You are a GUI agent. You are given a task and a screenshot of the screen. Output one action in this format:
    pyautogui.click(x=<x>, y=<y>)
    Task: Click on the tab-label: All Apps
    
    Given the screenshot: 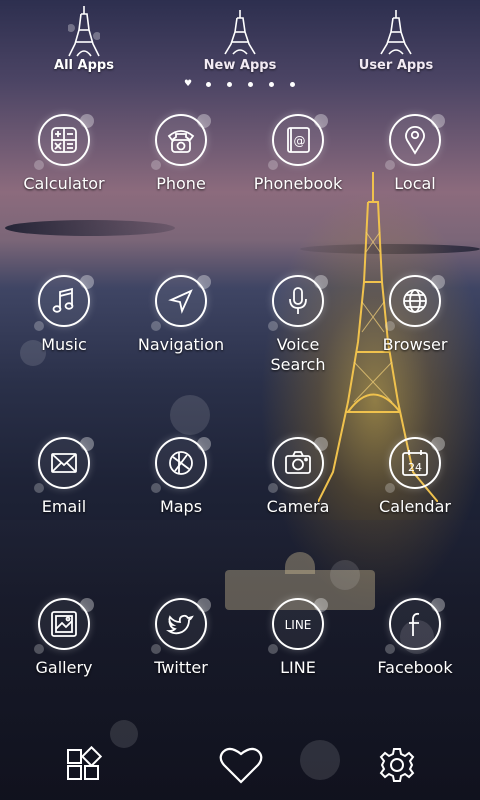 What is the action you would take?
    pyautogui.click(x=84, y=65)
    